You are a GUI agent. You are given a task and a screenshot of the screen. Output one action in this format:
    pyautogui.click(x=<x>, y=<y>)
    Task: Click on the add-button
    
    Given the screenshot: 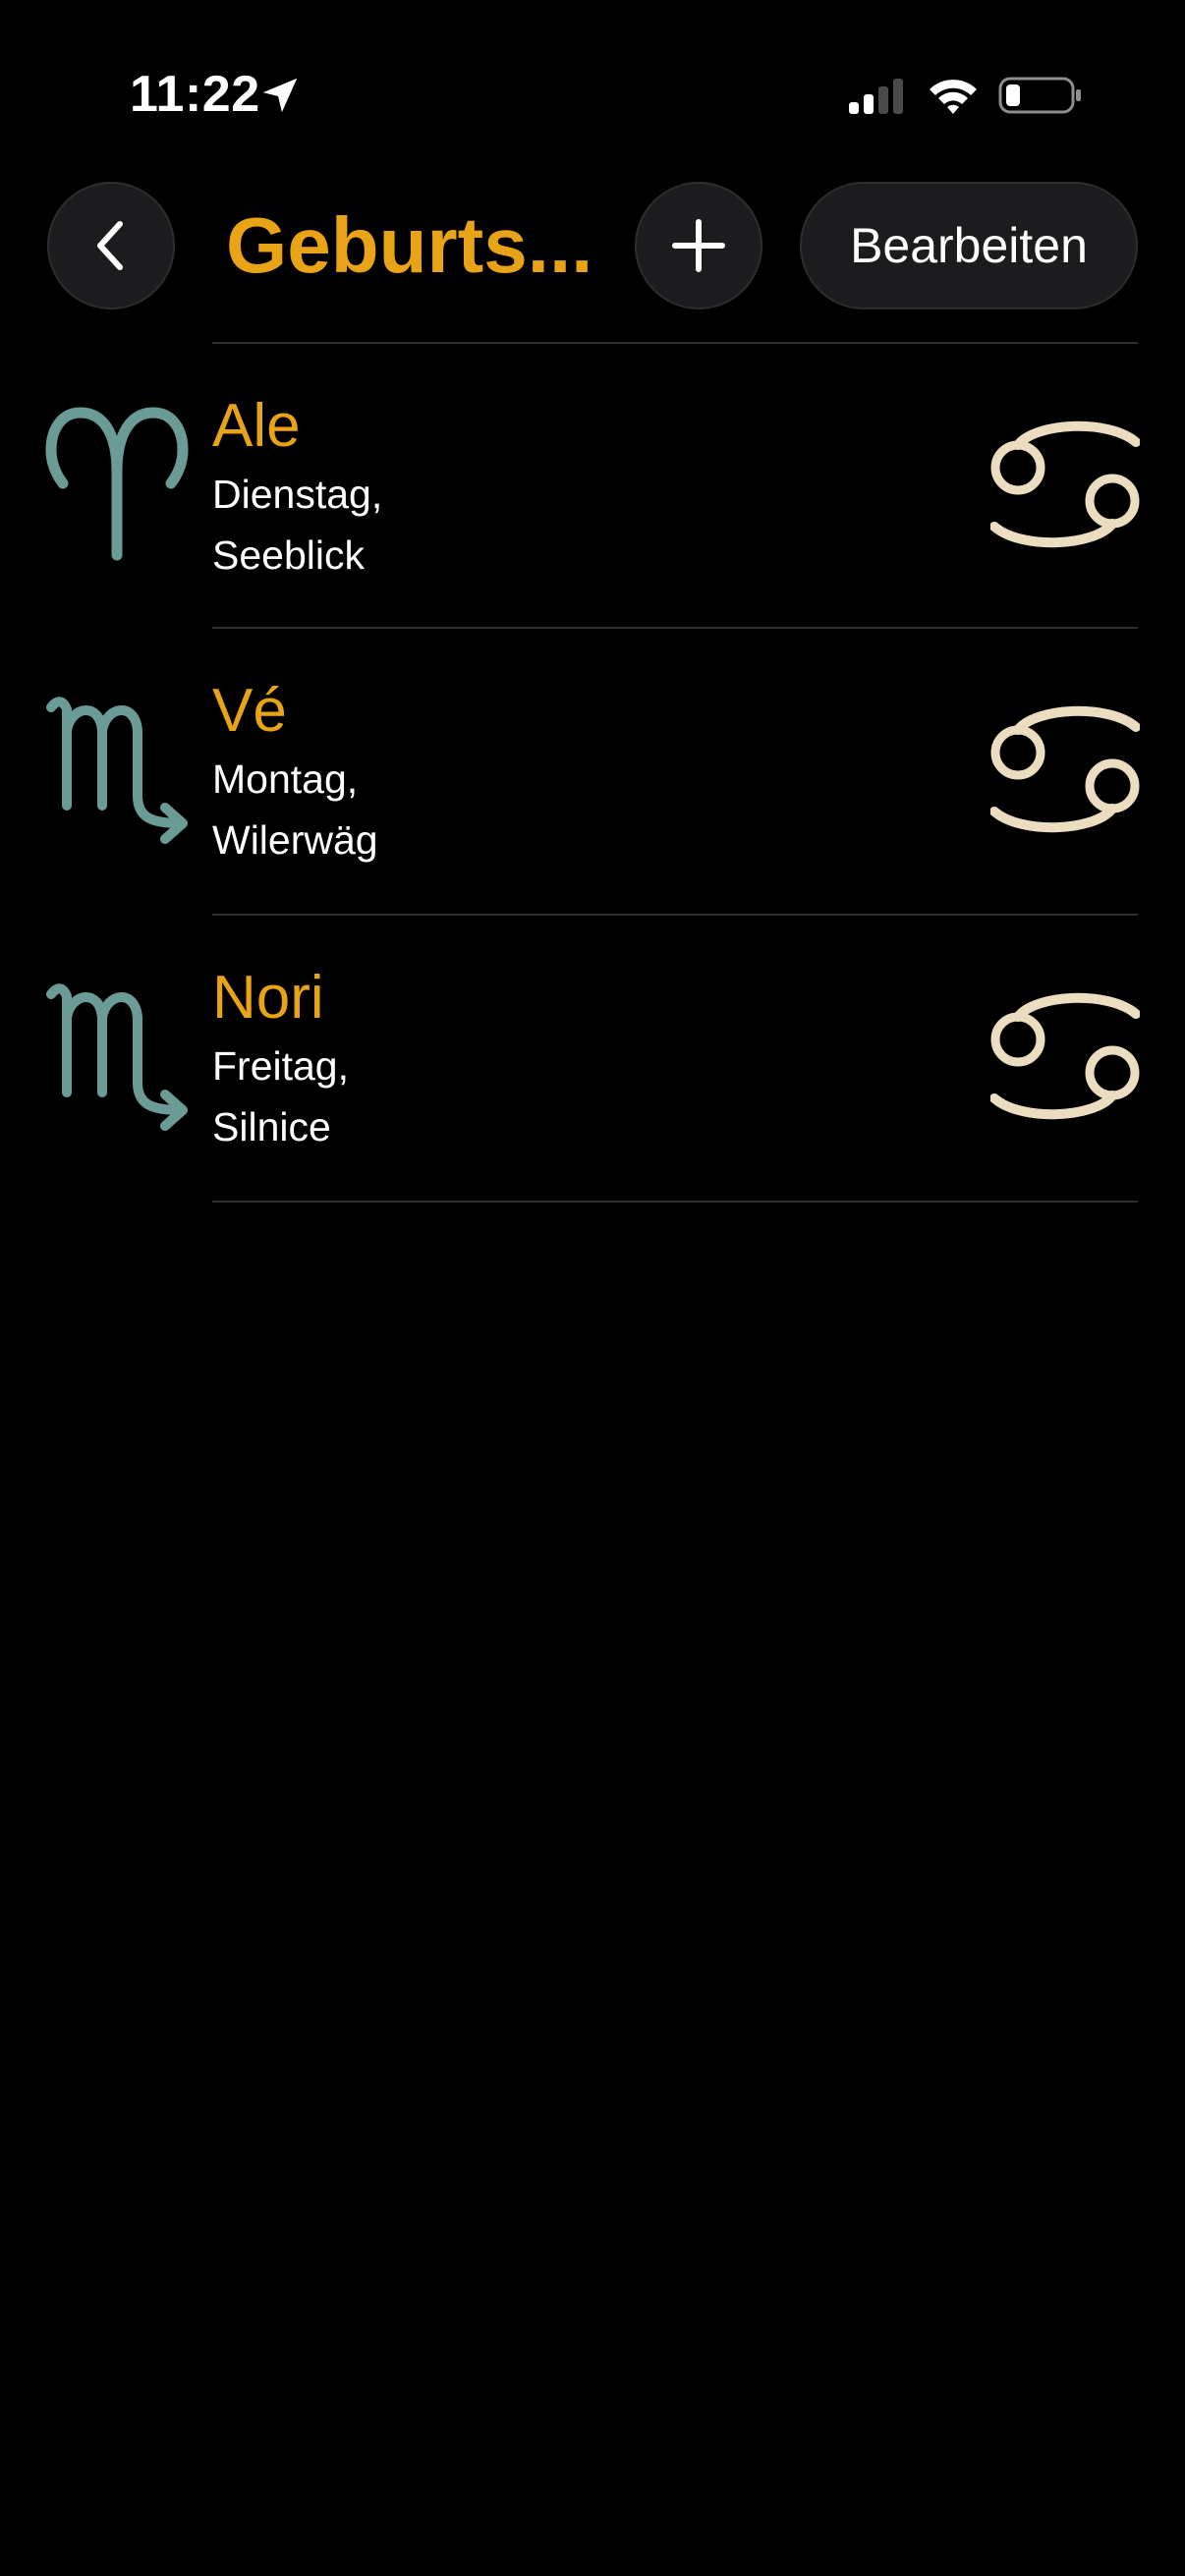 What is the action you would take?
    pyautogui.click(x=699, y=245)
    